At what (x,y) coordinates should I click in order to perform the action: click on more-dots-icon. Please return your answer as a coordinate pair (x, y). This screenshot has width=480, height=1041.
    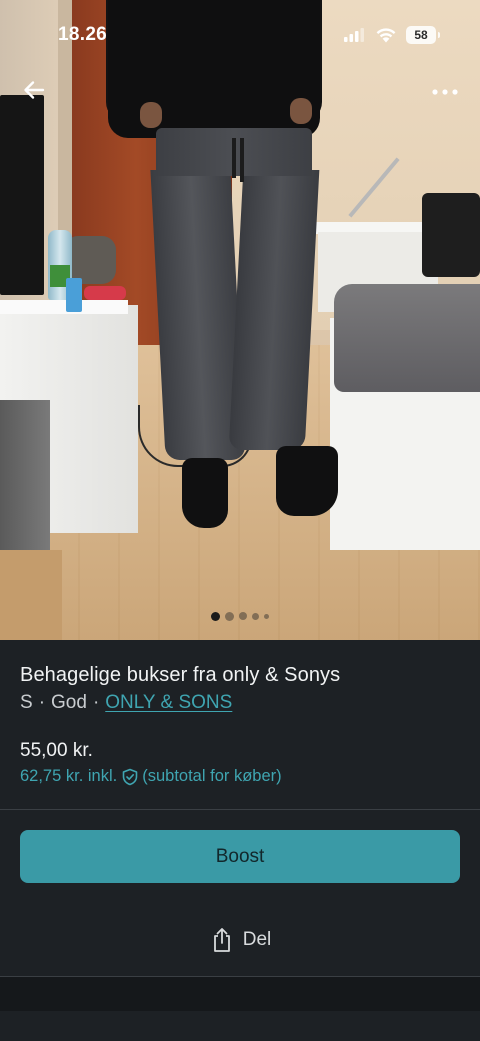
    Looking at the image, I should click on (445, 92).